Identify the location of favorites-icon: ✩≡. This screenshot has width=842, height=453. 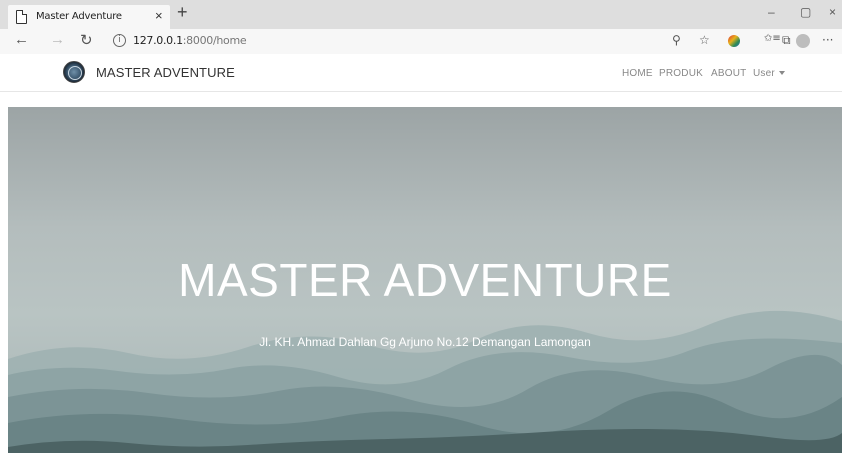
(772, 38).